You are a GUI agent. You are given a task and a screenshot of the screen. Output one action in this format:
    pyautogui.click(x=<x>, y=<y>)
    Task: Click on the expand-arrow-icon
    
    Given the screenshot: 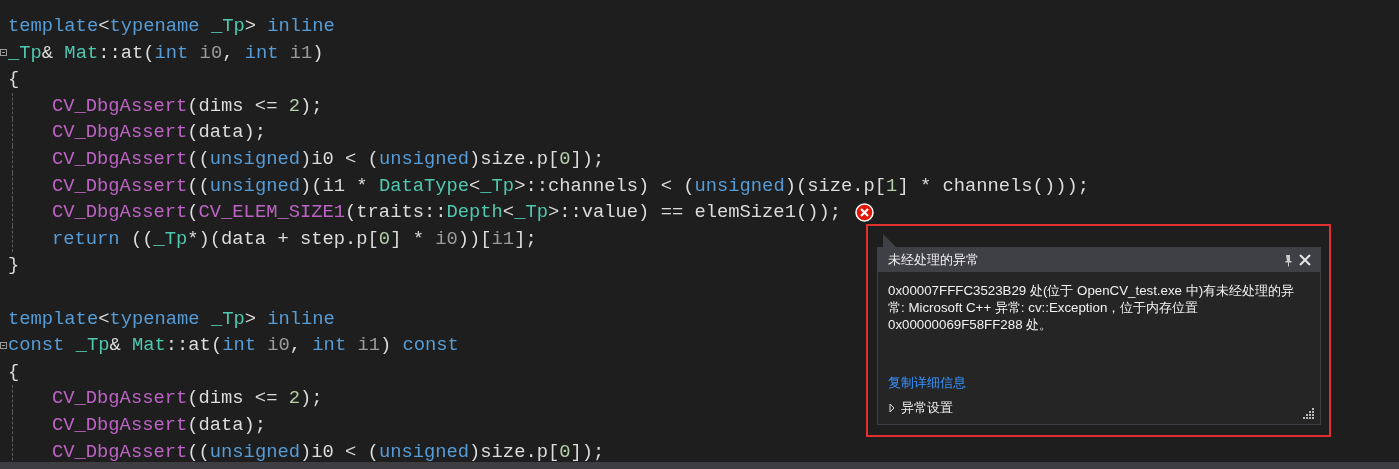 What is the action you would take?
    pyautogui.click(x=892, y=408)
    